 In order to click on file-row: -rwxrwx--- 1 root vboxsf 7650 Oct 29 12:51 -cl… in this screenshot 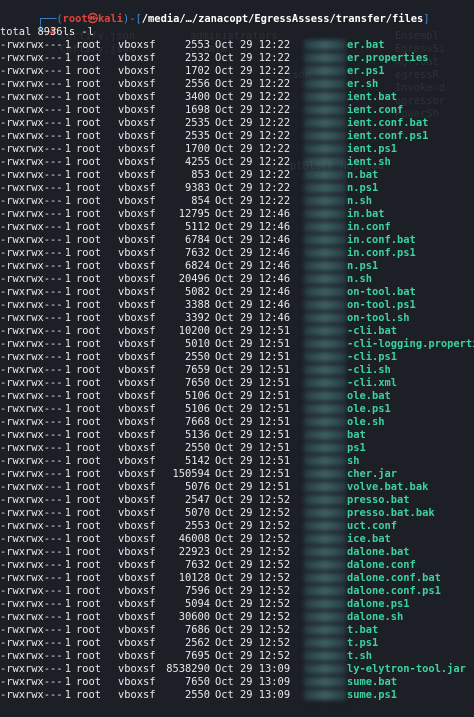, I will do `click(237, 383)`.